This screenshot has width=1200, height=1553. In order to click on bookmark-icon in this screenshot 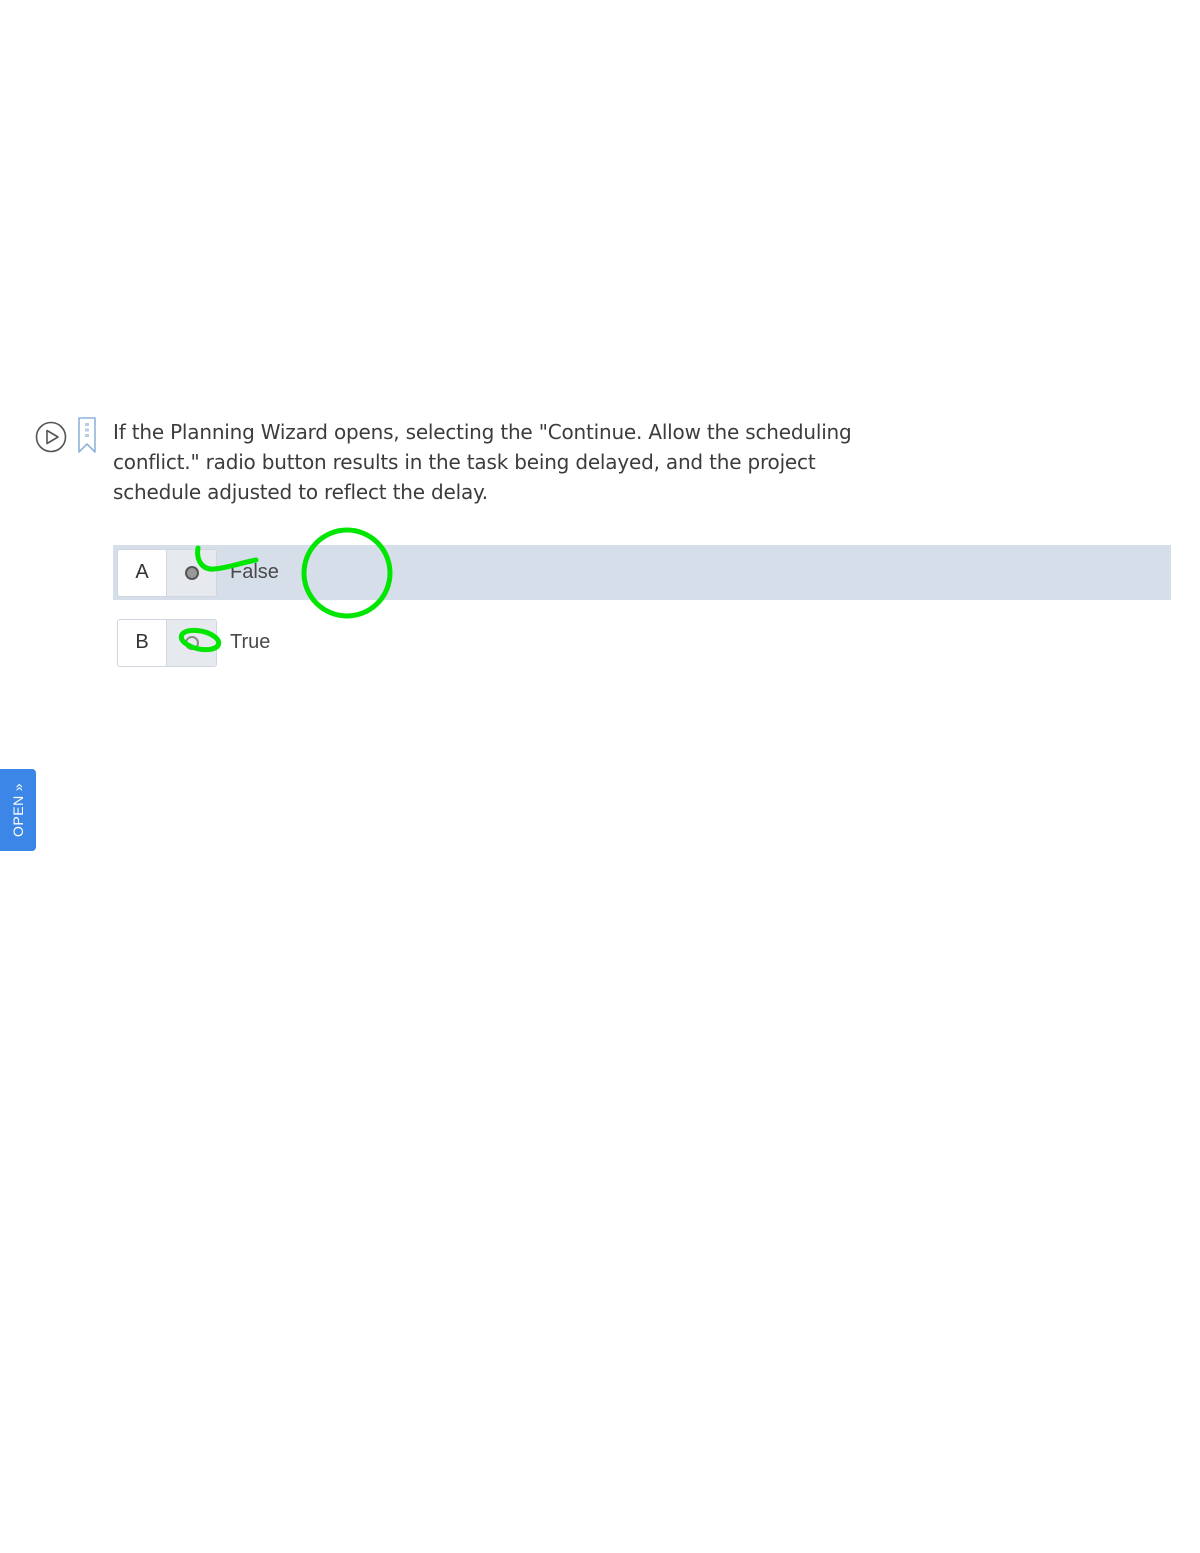, I will do `click(87, 435)`.